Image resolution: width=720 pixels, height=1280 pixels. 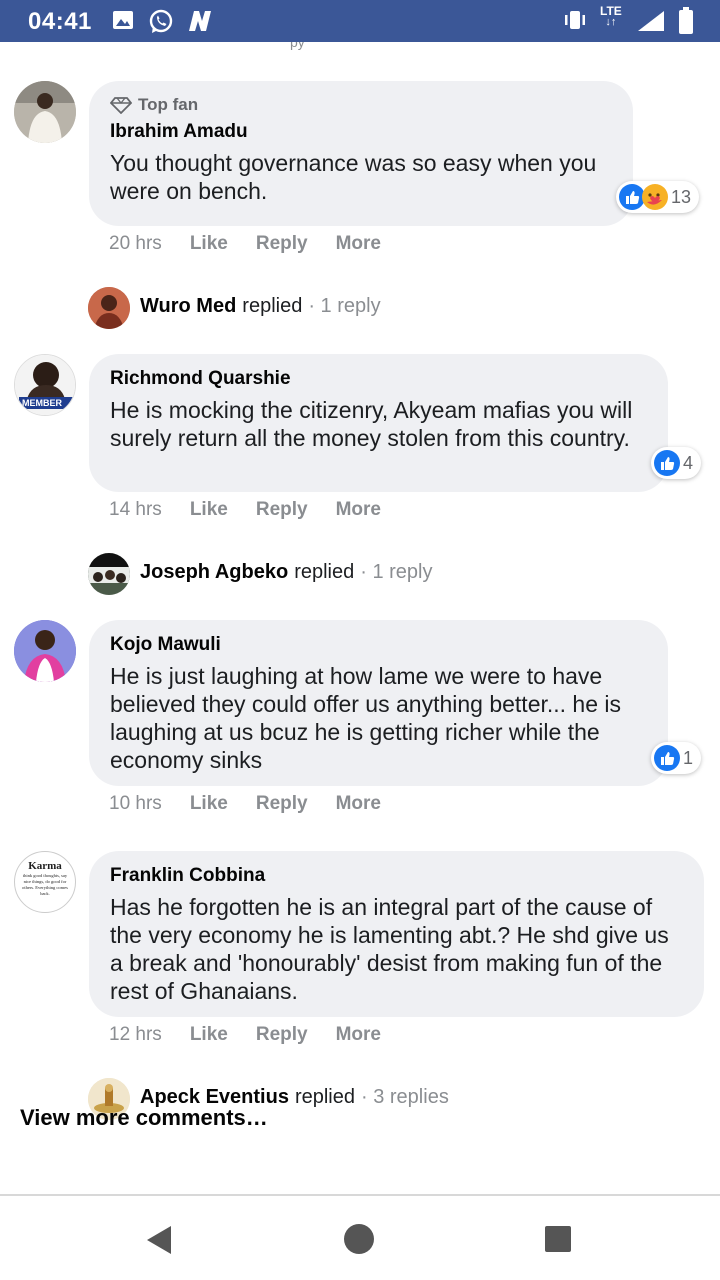 What do you see at coordinates (297, 46) in the screenshot?
I see `cut-off-text: py` at bounding box center [297, 46].